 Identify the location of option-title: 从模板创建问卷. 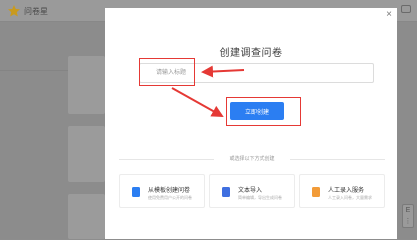
(169, 191).